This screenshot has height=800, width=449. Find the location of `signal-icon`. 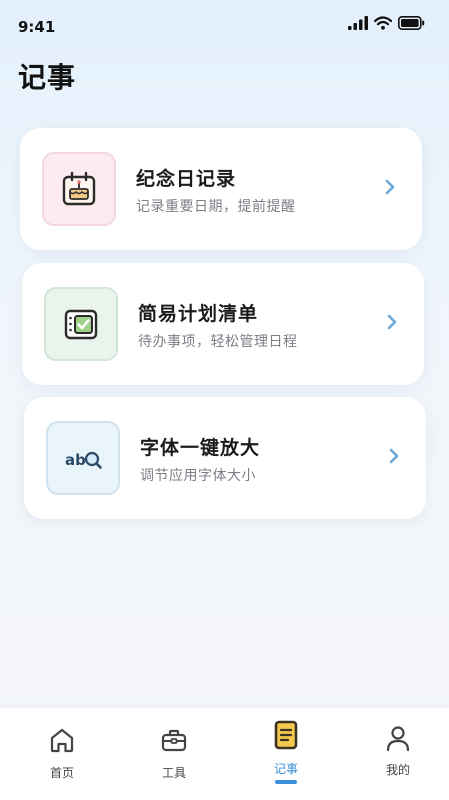

signal-icon is located at coordinates (358, 23).